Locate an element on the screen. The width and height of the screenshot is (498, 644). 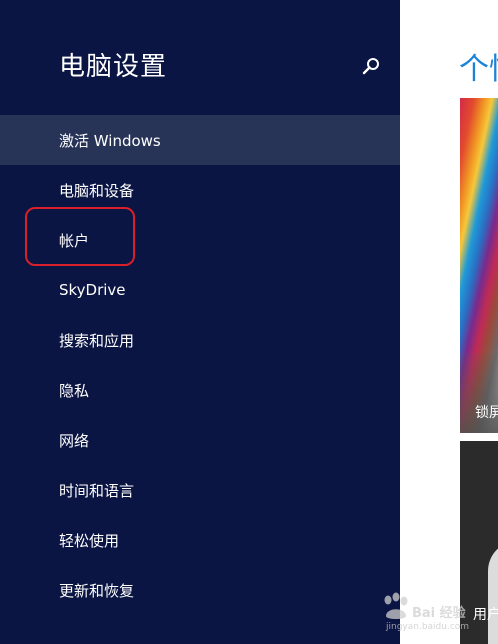
section-title: 个性化 is located at coordinates (478, 69).